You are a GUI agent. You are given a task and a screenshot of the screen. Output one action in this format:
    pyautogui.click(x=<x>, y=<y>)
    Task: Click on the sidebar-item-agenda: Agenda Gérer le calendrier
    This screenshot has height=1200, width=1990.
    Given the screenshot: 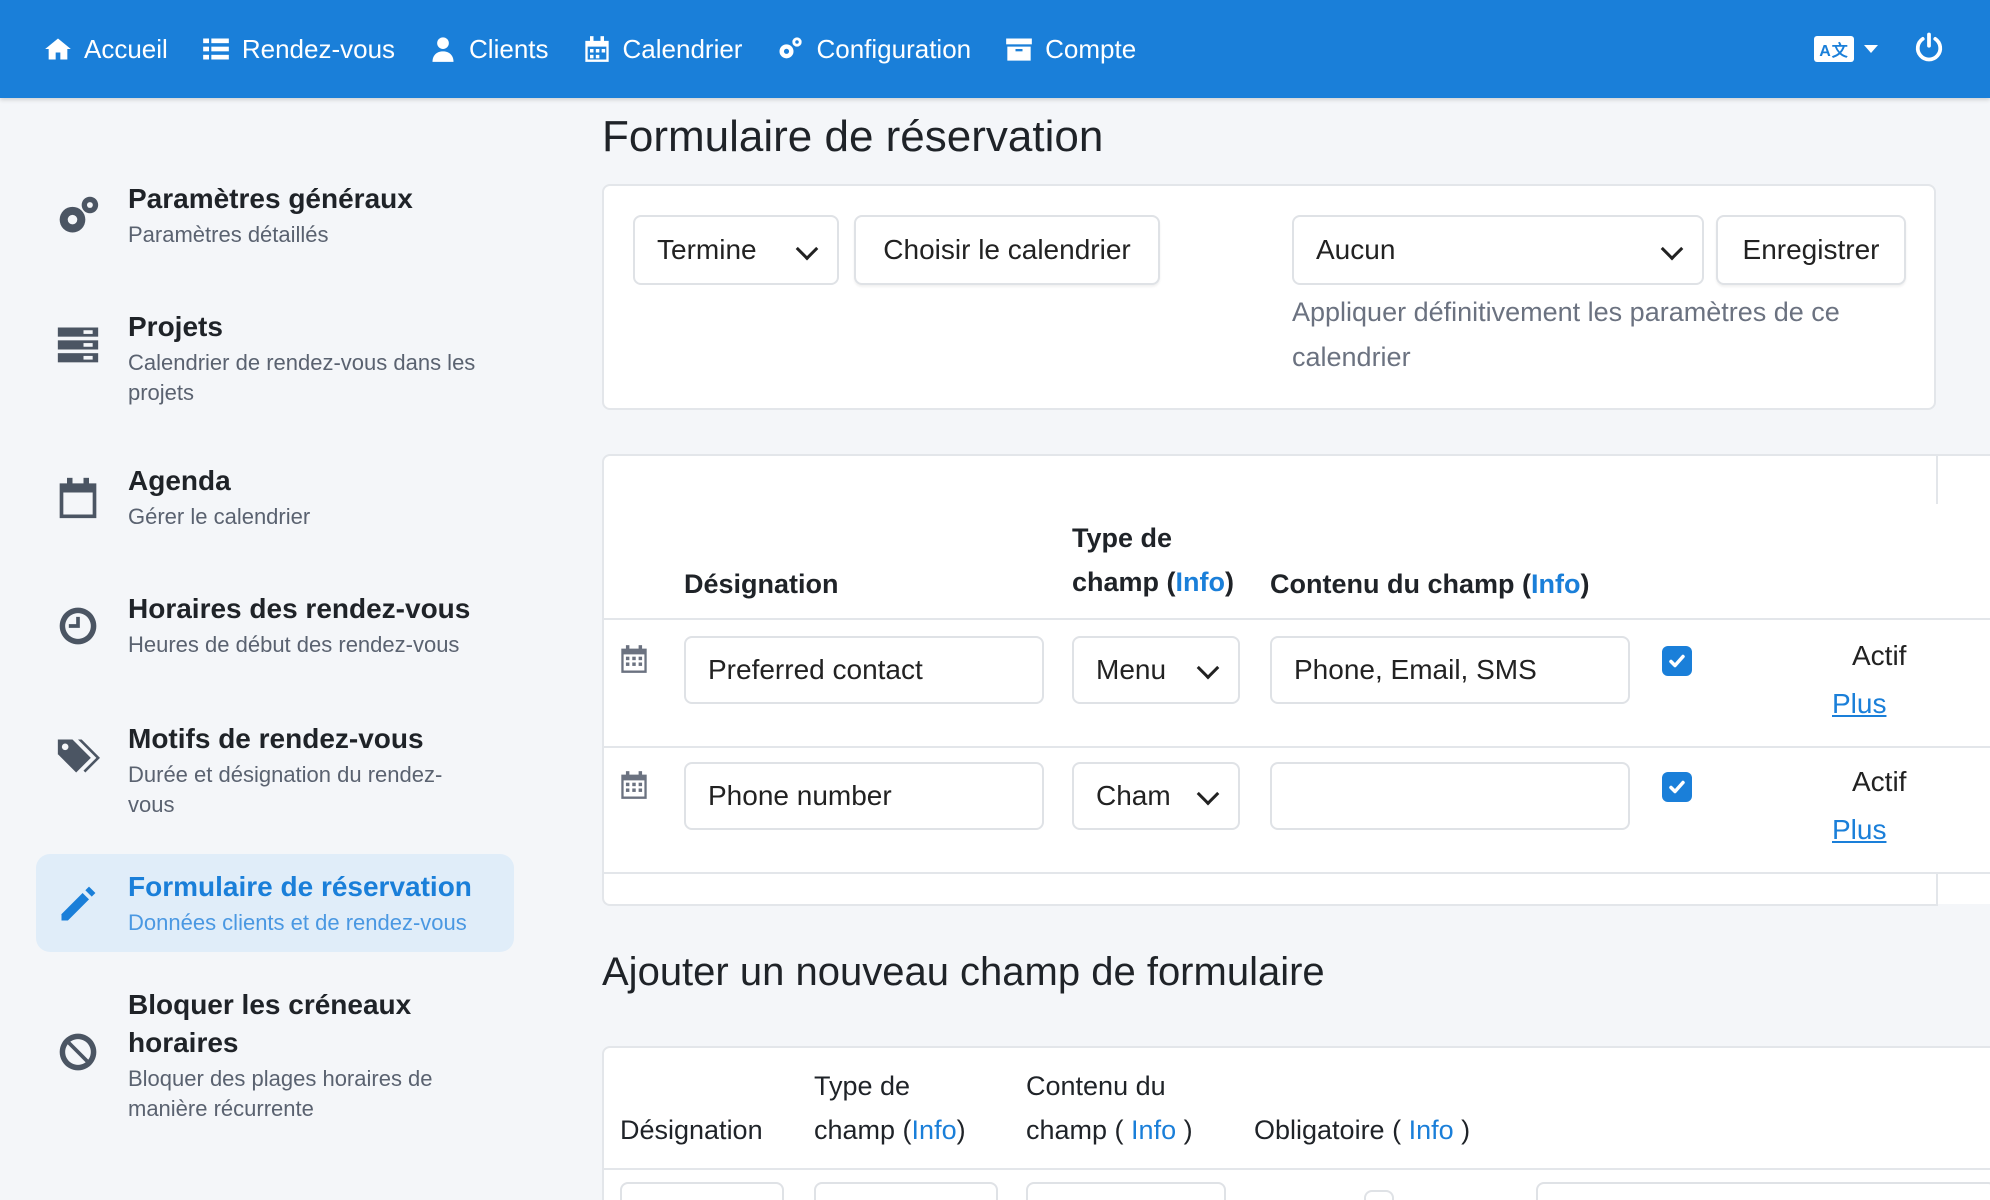 What is the action you would take?
    pyautogui.click(x=275, y=497)
    